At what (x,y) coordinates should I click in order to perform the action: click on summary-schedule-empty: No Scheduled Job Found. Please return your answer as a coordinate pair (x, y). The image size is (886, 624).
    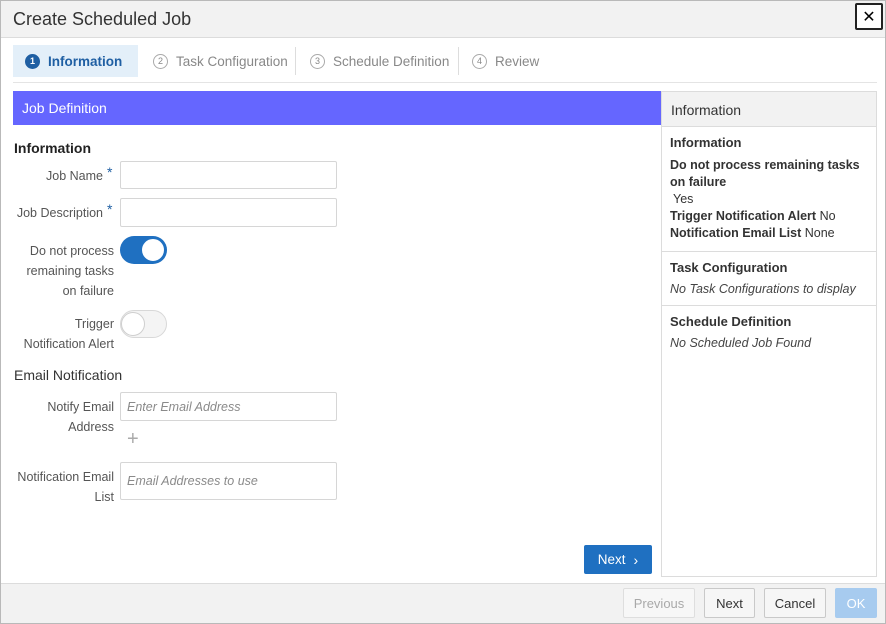
    Looking at the image, I should click on (741, 343).